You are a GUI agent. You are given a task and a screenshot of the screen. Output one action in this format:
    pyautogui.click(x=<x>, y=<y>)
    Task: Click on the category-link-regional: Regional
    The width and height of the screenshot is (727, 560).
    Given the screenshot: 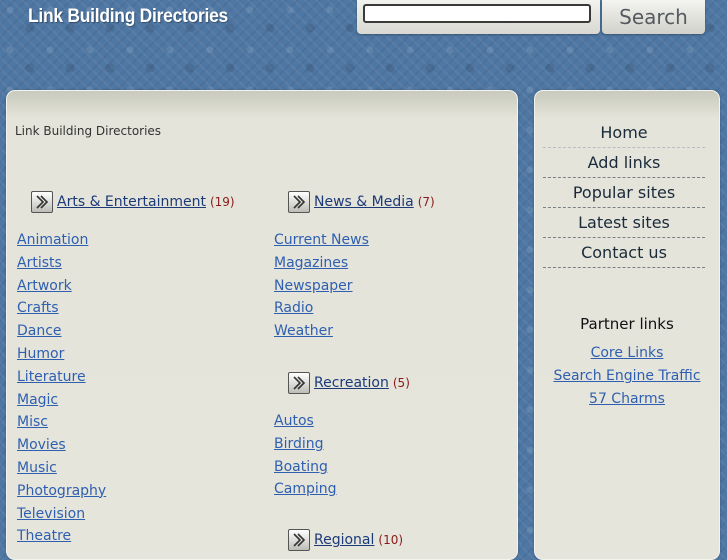 What is the action you would take?
    pyautogui.click(x=344, y=540)
    